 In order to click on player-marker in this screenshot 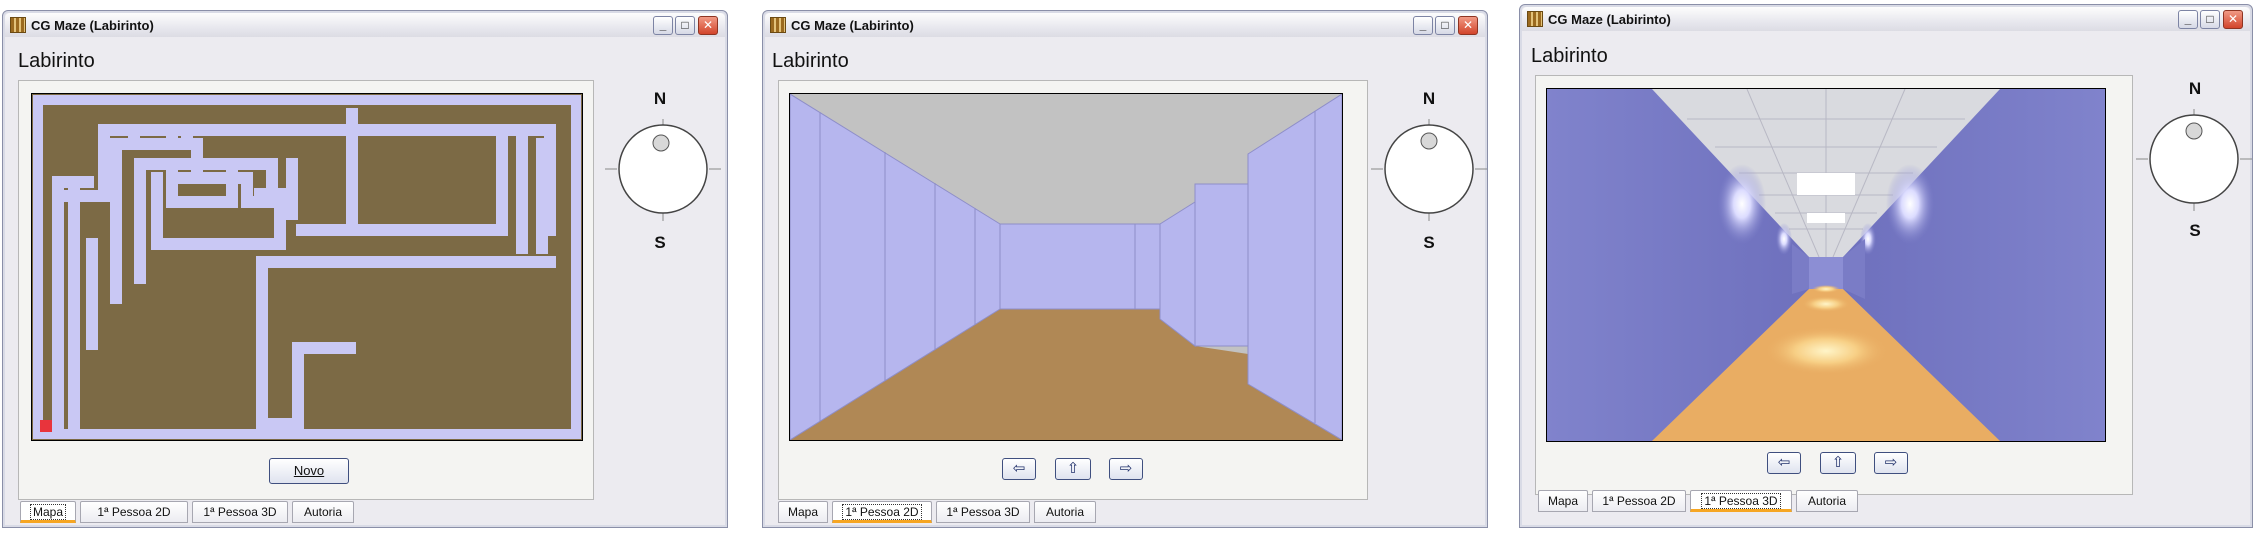, I will do `click(46, 426)`.